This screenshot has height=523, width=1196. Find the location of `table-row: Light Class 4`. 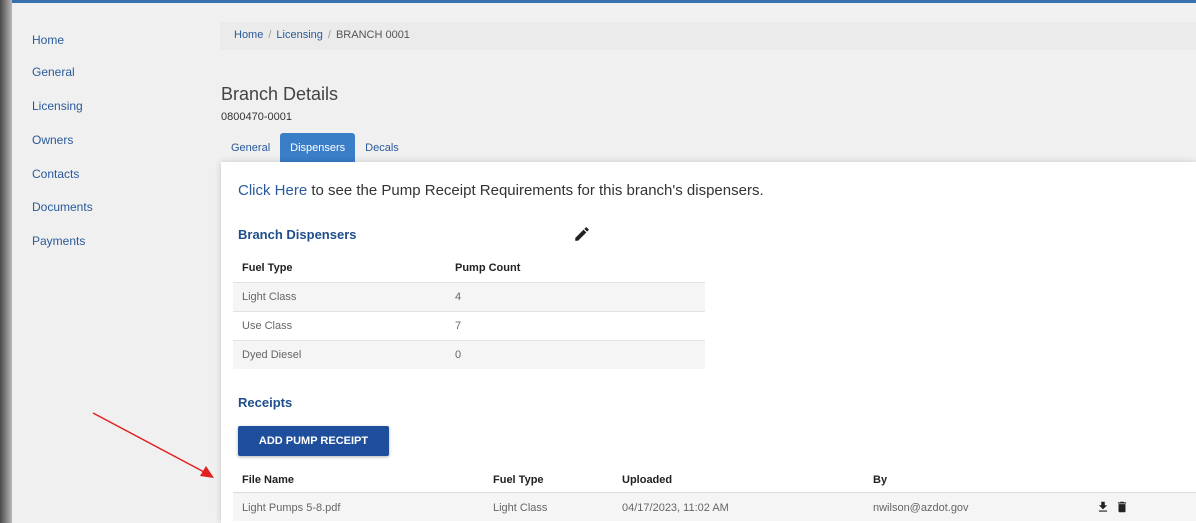

table-row: Light Class 4 is located at coordinates (469, 296).